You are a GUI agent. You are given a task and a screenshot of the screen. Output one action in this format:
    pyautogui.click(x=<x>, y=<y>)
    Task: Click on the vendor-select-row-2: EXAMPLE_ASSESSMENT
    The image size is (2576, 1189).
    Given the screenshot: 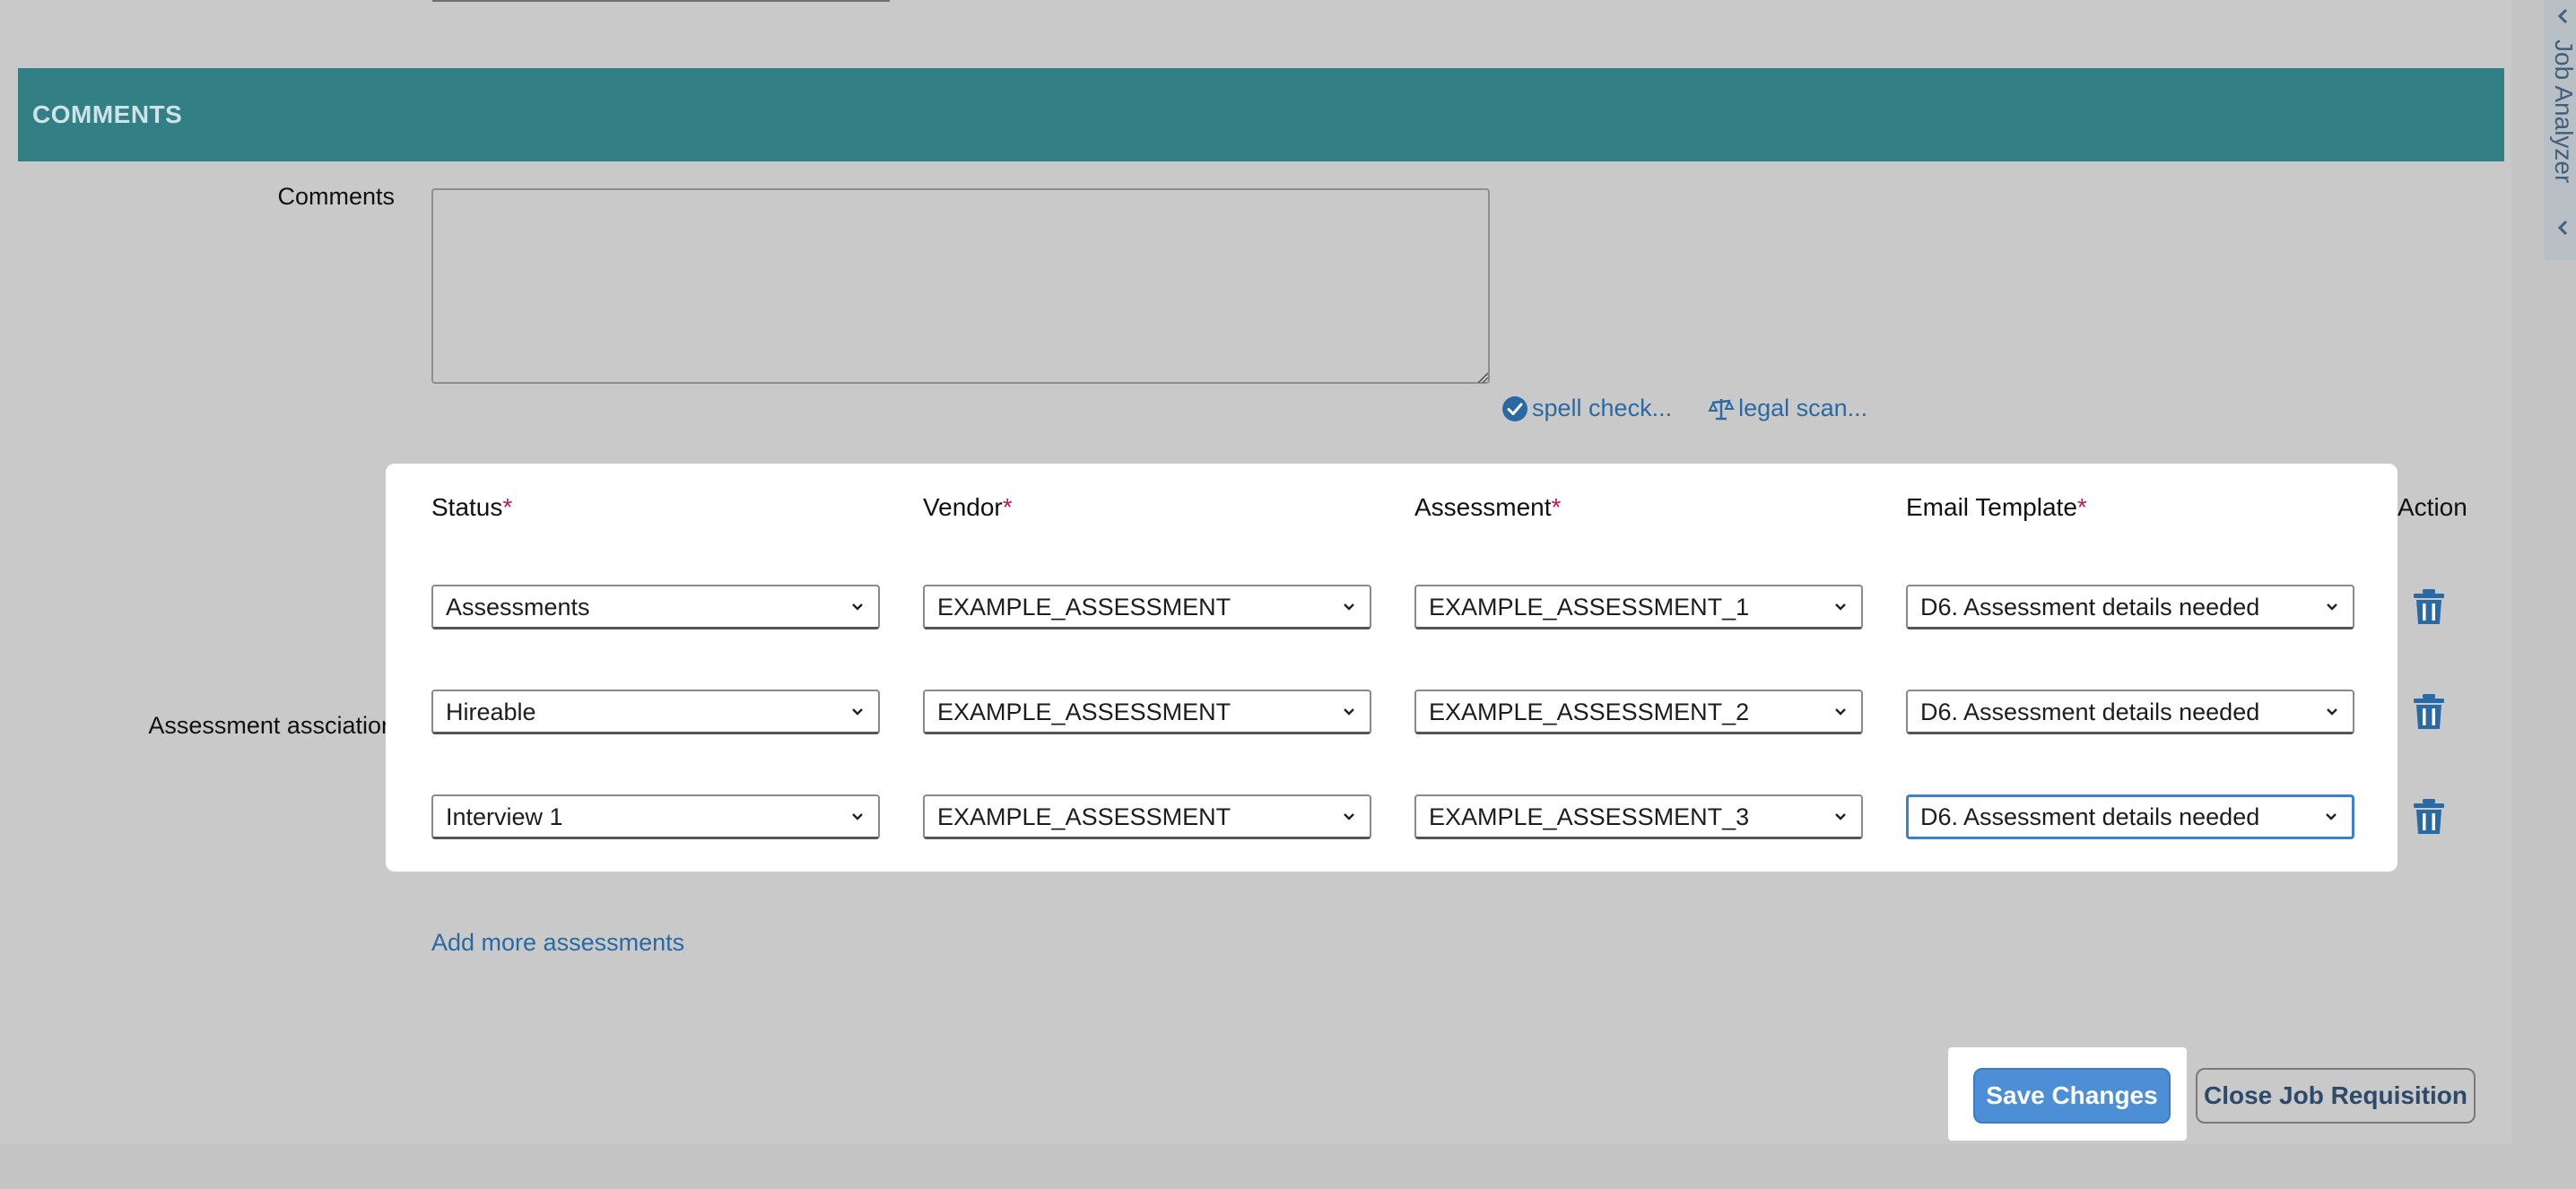 What is the action you would take?
    pyautogui.click(x=1147, y=712)
    